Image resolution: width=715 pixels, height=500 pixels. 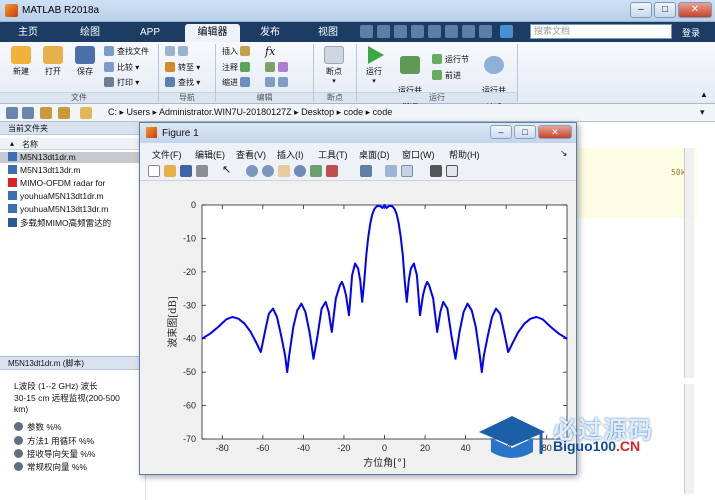 I want to click on rotate-icon, so click(x=300, y=171).